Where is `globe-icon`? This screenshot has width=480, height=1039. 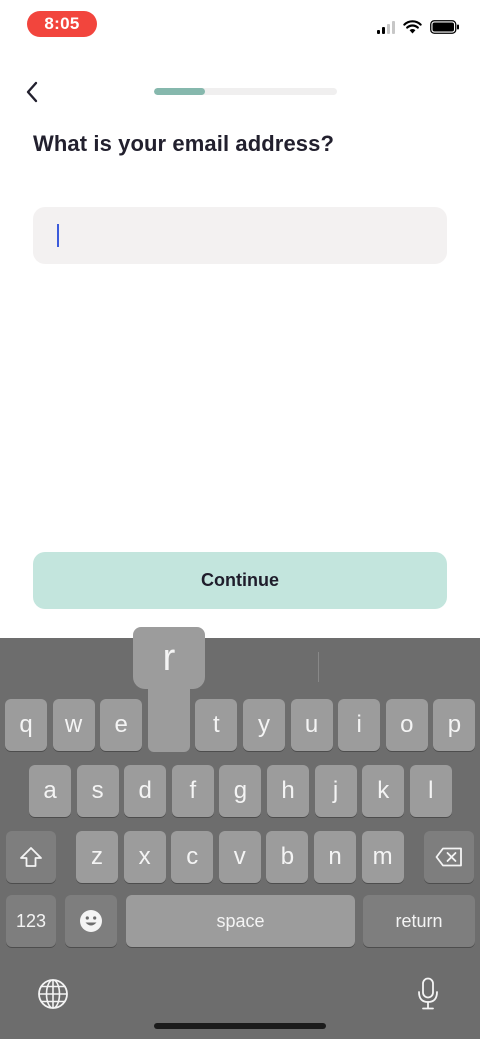
globe-icon is located at coordinates (53, 994).